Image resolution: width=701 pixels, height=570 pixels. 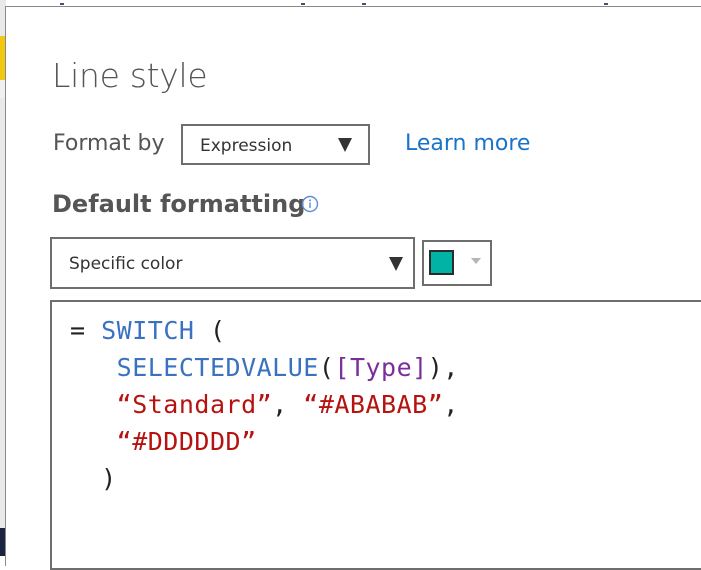 I want to click on code-line: “#DDDDDD”, so click(x=264, y=441).